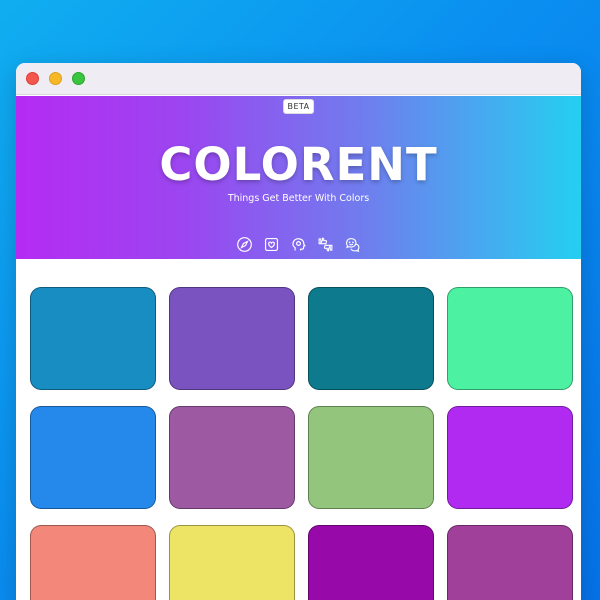 Image resolution: width=600 pixels, height=600 pixels. What do you see at coordinates (325, 244) in the screenshot?
I see `thumbs-up-down-icon` at bounding box center [325, 244].